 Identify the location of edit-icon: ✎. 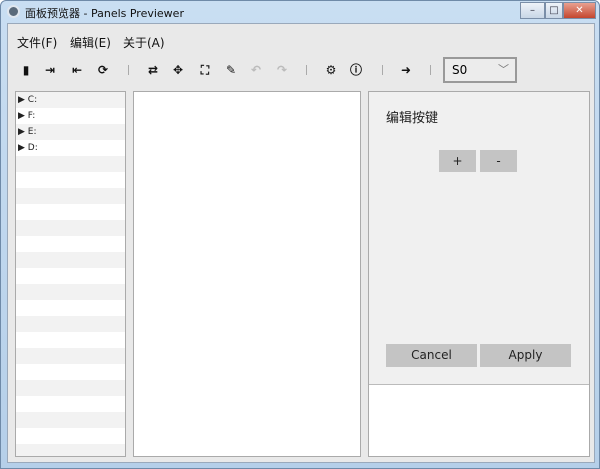
(231, 70).